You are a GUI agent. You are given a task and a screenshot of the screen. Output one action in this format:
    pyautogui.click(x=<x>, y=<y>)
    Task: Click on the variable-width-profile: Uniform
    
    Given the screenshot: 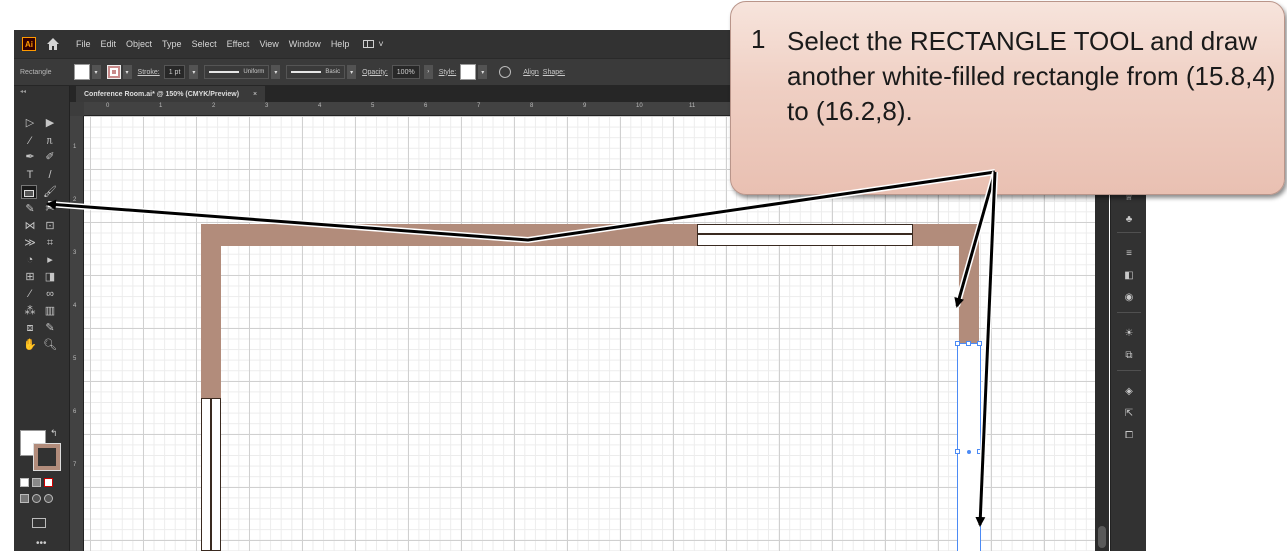 What is the action you would take?
    pyautogui.click(x=237, y=72)
    